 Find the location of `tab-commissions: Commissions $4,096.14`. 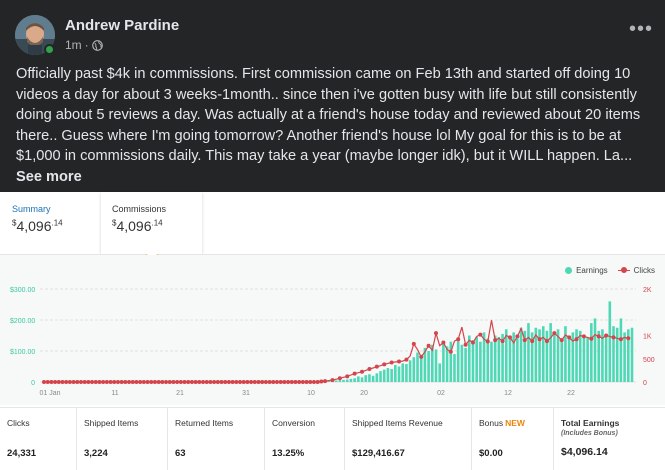

tab-commissions: Commissions $4,096.14 is located at coordinates (151, 223).